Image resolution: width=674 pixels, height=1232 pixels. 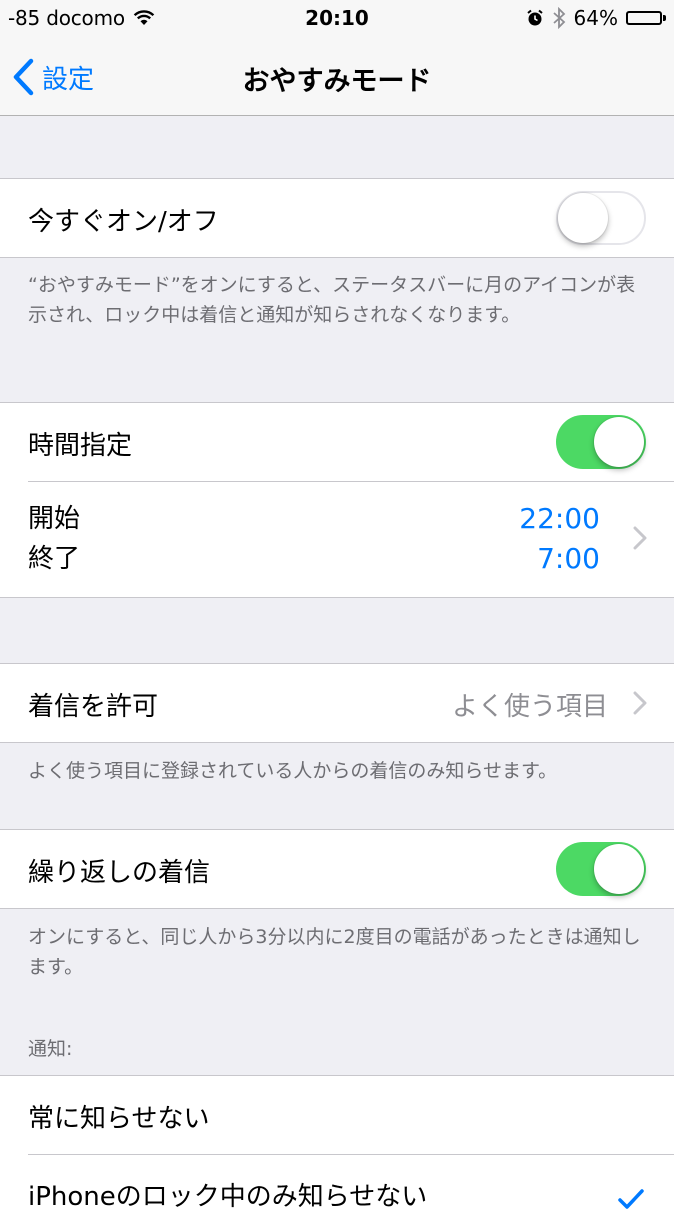 I want to click on silence-option-label: 常に知らせない, so click(x=119, y=1119).